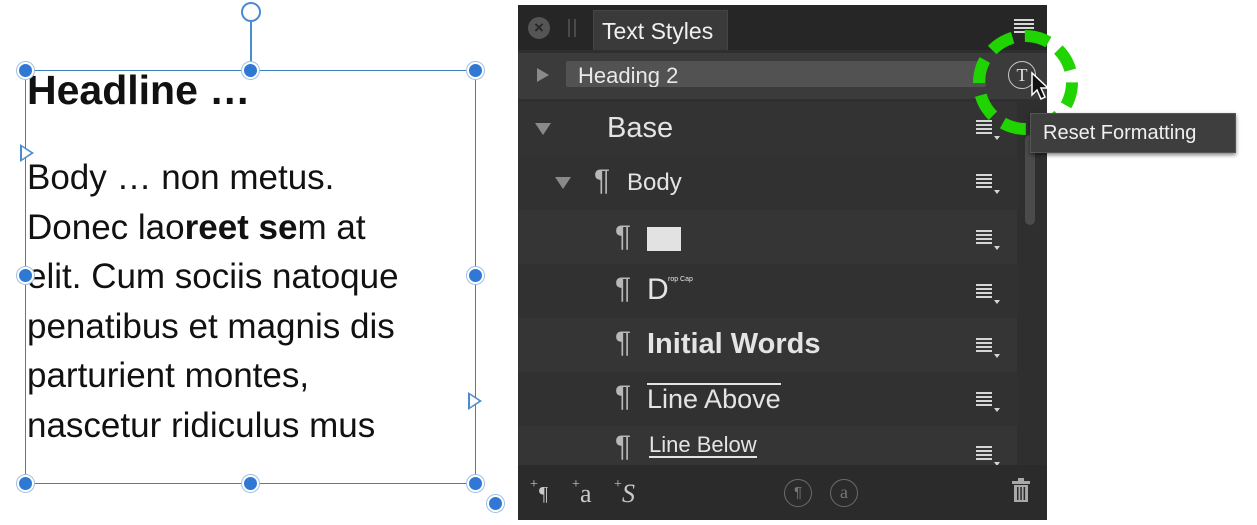  What do you see at coordinates (544, 494) in the screenshot?
I see `pilcrow-icon: ¶` at bounding box center [544, 494].